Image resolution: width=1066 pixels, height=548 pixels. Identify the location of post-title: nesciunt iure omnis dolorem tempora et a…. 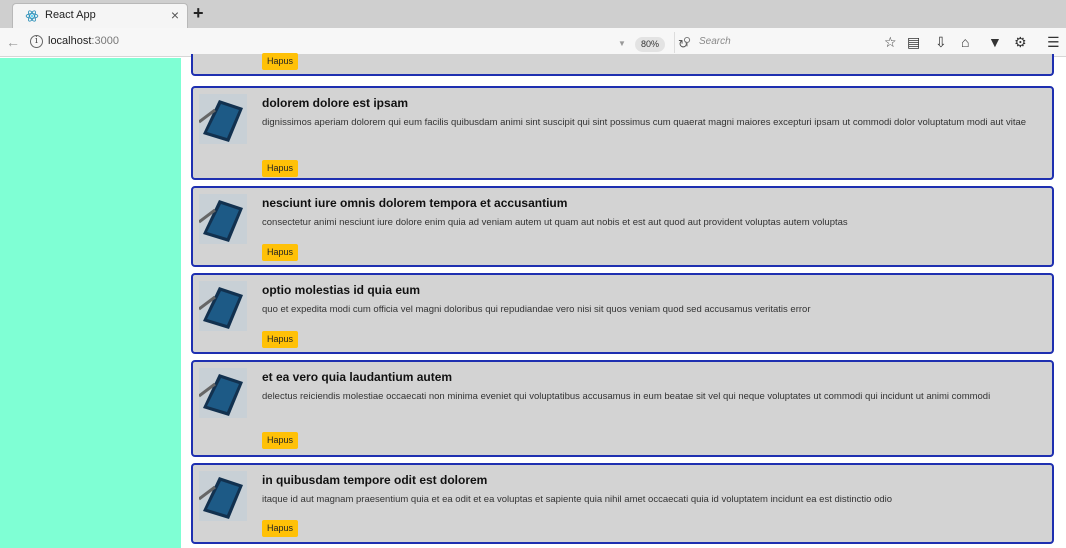
(415, 203).